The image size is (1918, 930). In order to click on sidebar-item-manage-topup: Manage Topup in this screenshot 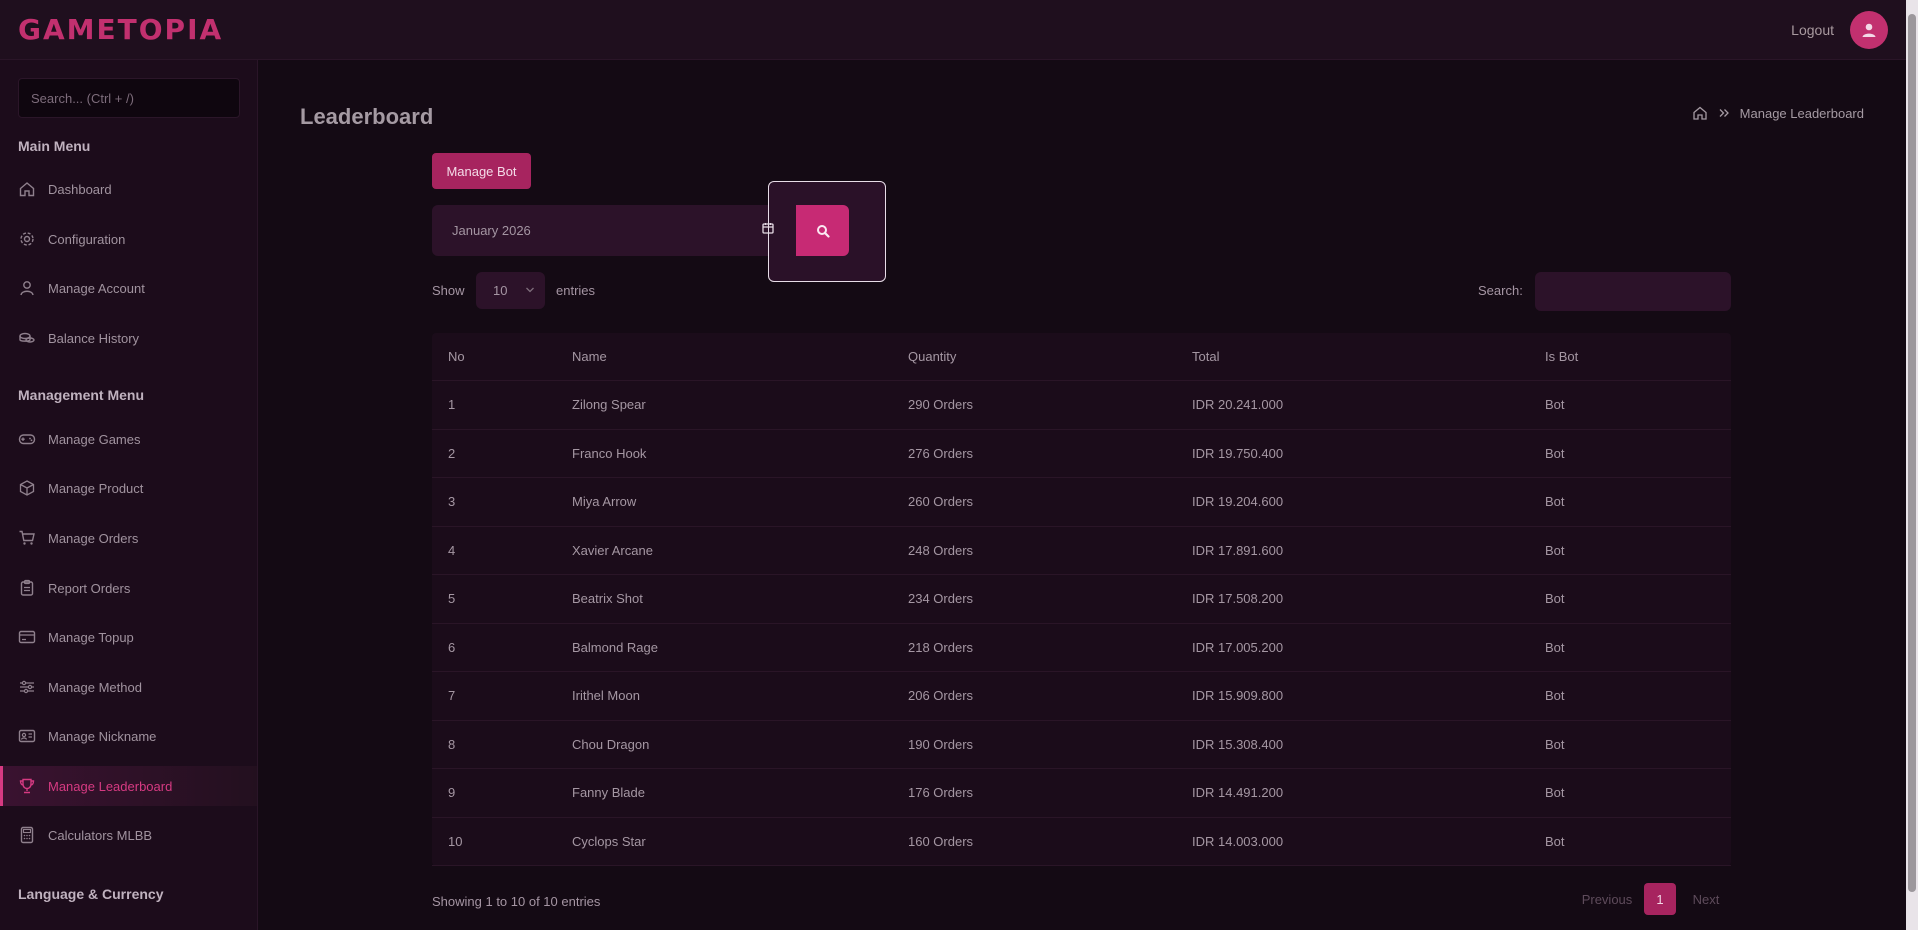, I will do `click(128, 637)`.